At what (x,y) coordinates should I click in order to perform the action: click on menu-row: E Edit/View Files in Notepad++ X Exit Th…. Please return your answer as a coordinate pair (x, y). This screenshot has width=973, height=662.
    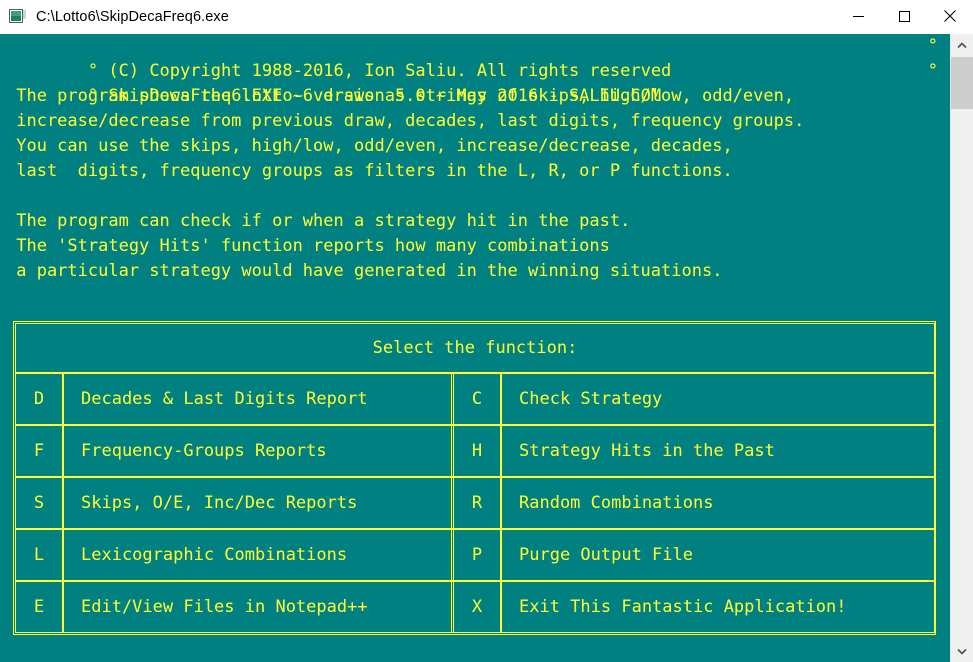
    Looking at the image, I should click on (475, 607).